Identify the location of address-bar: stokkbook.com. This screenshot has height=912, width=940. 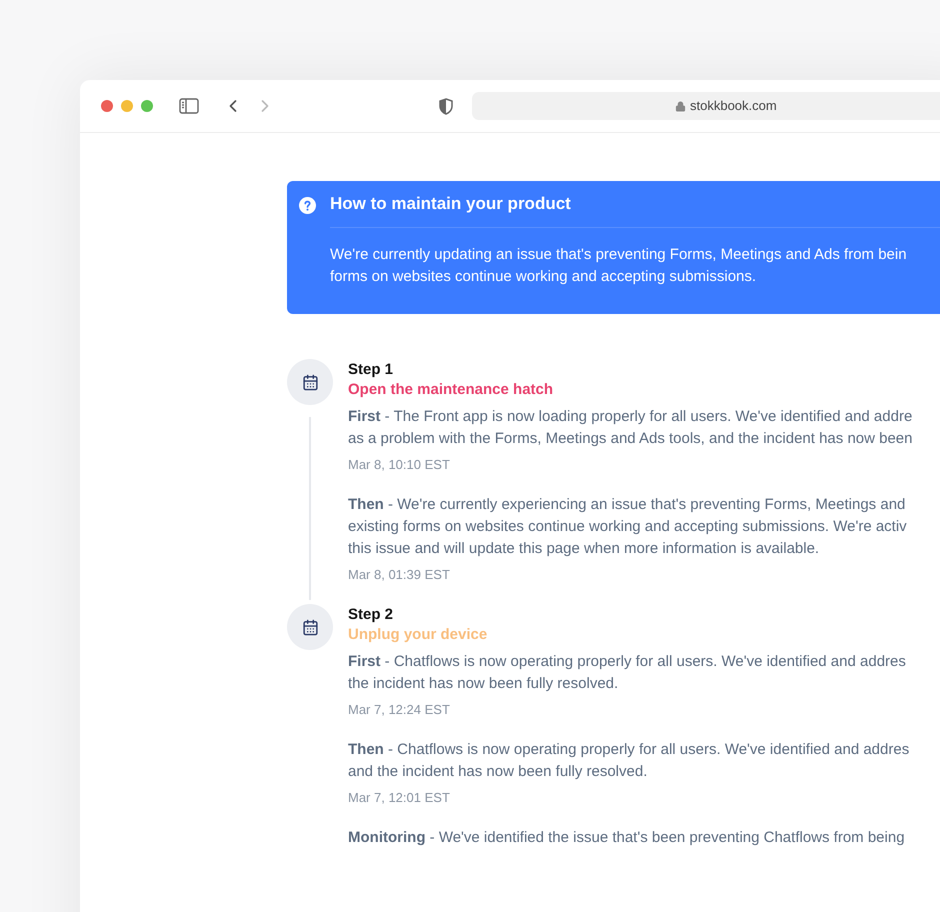
(706, 106).